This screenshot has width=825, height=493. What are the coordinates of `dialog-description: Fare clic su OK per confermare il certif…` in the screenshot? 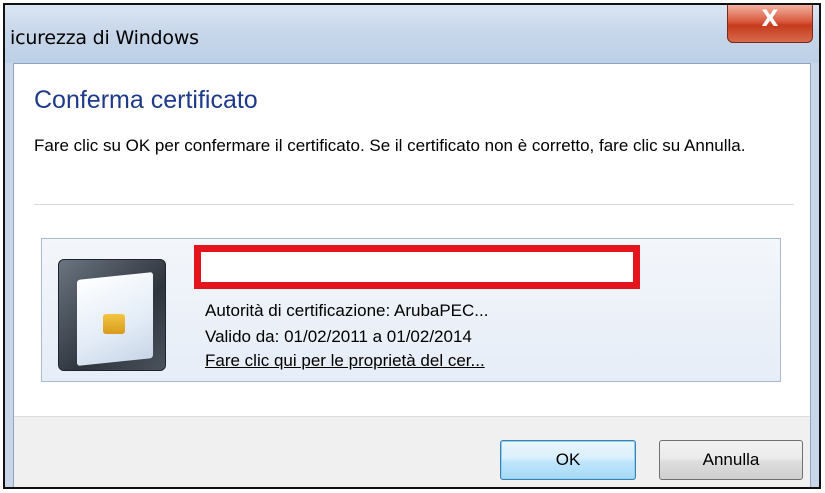 It's located at (390, 145).